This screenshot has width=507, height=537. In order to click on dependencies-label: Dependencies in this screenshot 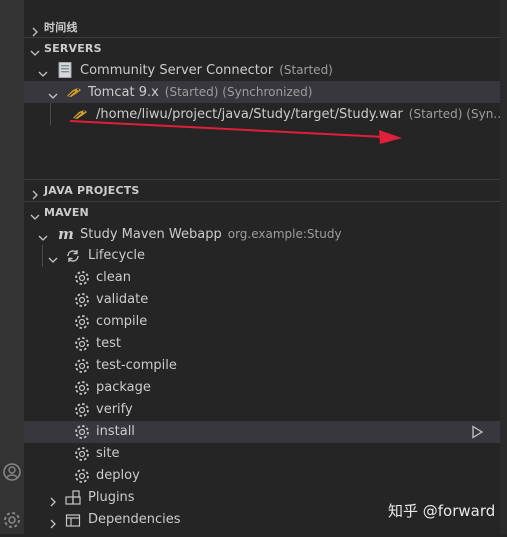, I will do `click(134, 519)`.